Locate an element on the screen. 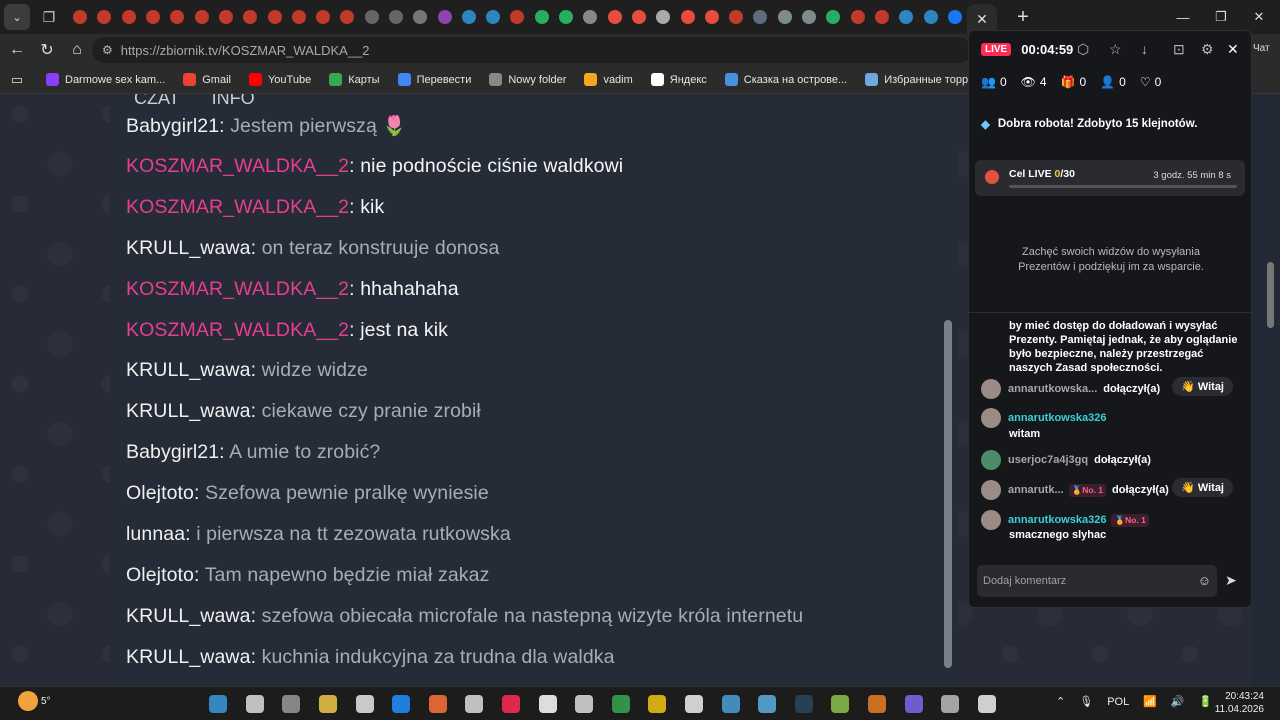 This screenshot has width=1280, height=720. reload-icon: ↻ is located at coordinates (47, 50).